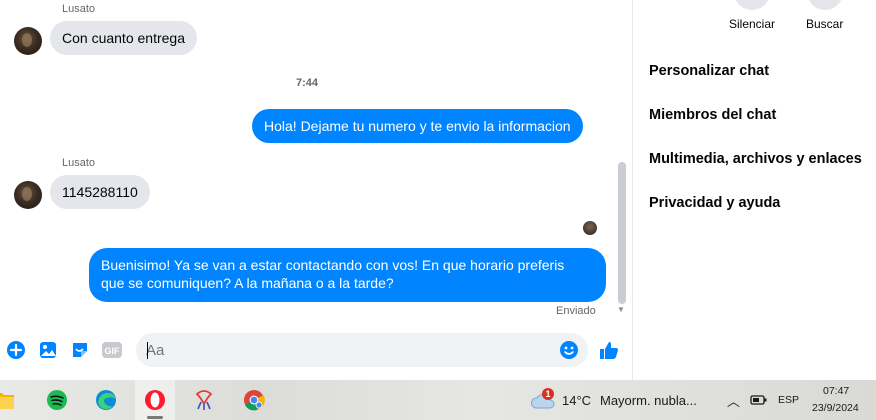 The image size is (876, 420). Describe the element at coordinates (16, 350) in the screenshot. I see `plus-circle-icon` at that location.